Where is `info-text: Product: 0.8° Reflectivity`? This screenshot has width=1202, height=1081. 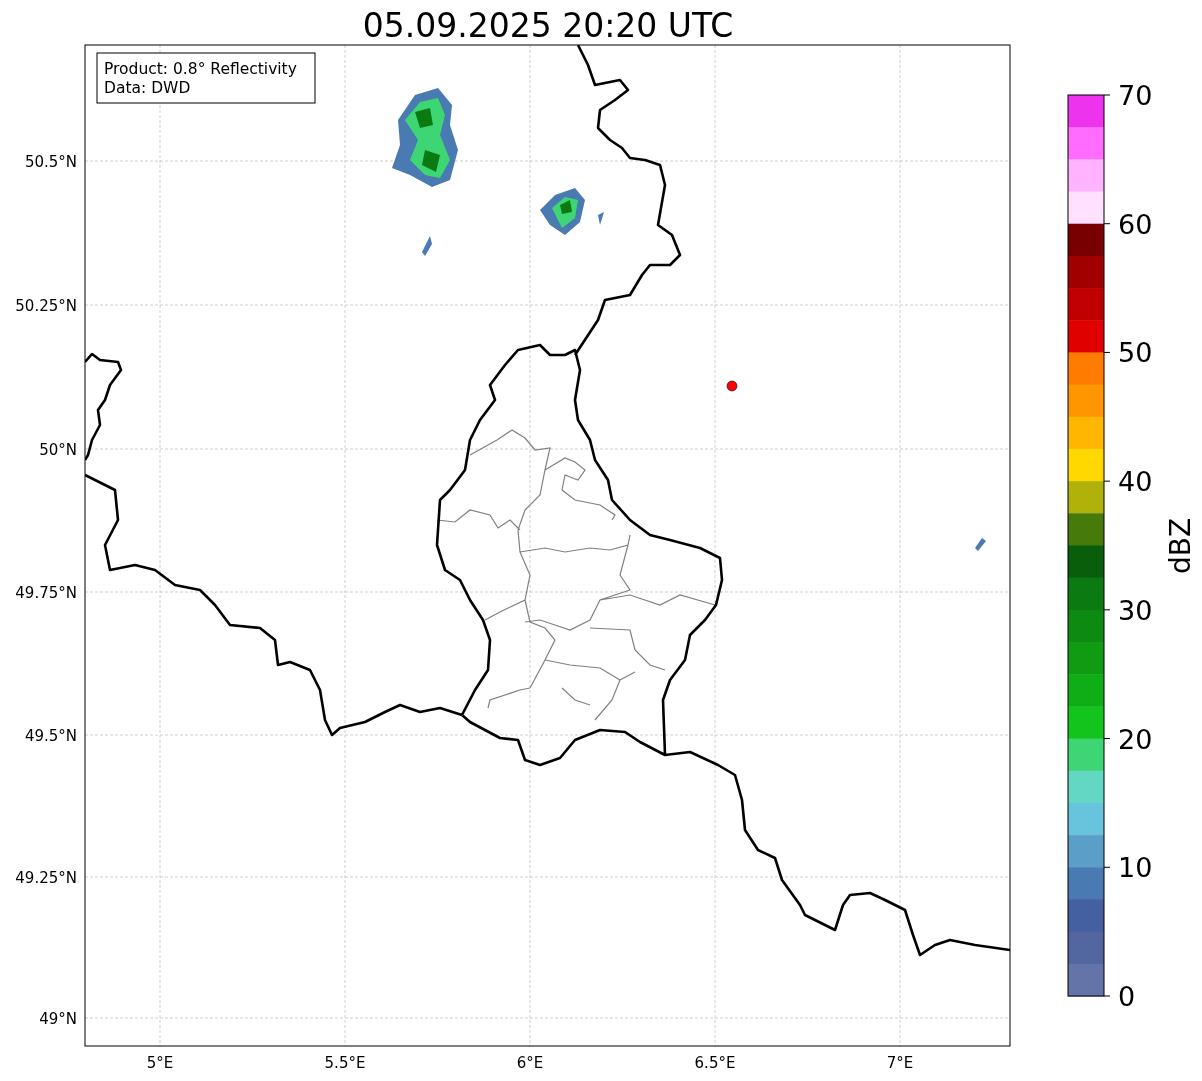
info-text: Product: 0.8° Reflectivity is located at coordinates (200, 69).